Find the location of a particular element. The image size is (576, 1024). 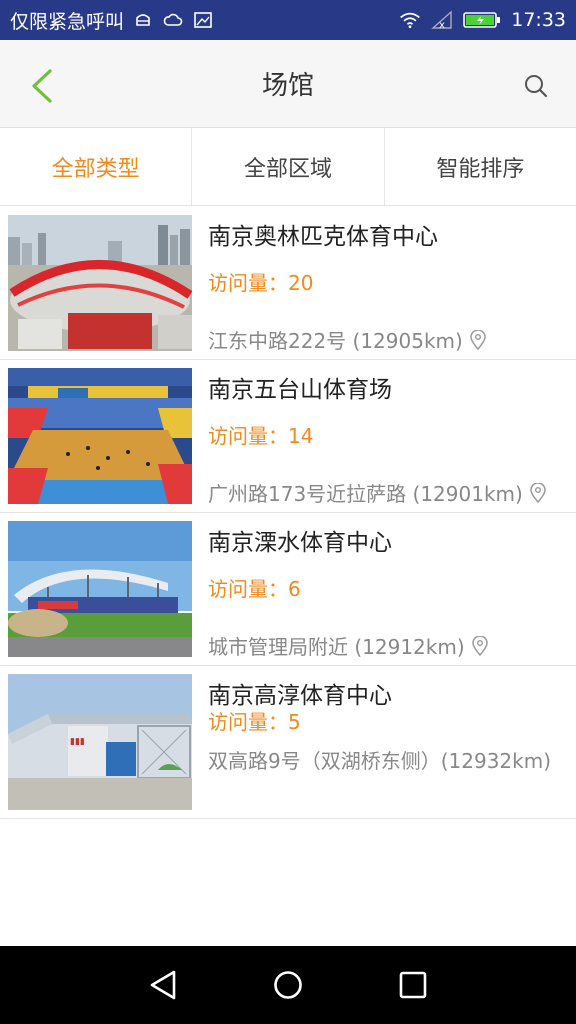

status-bar: 仅限紧急呼叫 x 17:33 is located at coordinates (288, 20).